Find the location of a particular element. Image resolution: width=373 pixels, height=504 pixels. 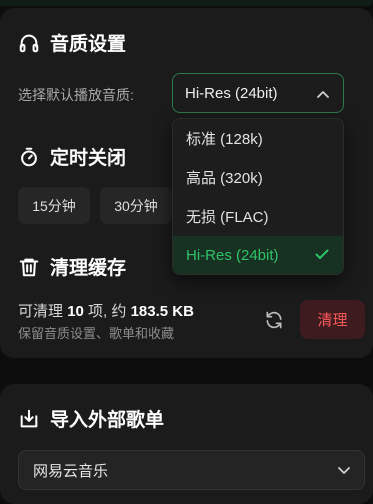

quality-option-standard: 标准 (128k) is located at coordinates (258, 138).